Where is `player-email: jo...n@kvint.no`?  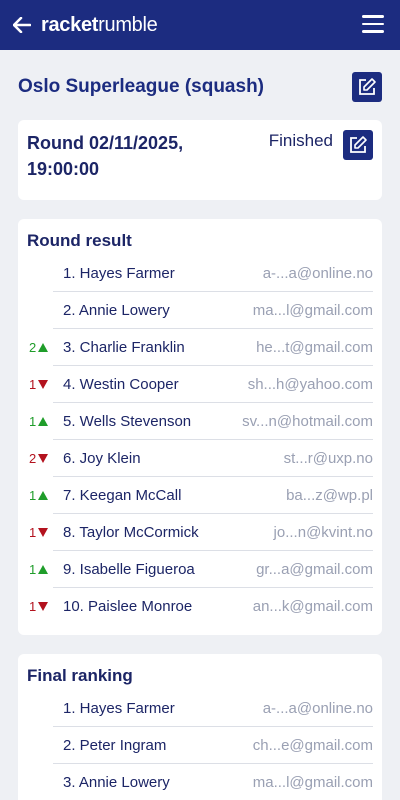 player-email: jo...n@kvint.no is located at coordinates (323, 532).